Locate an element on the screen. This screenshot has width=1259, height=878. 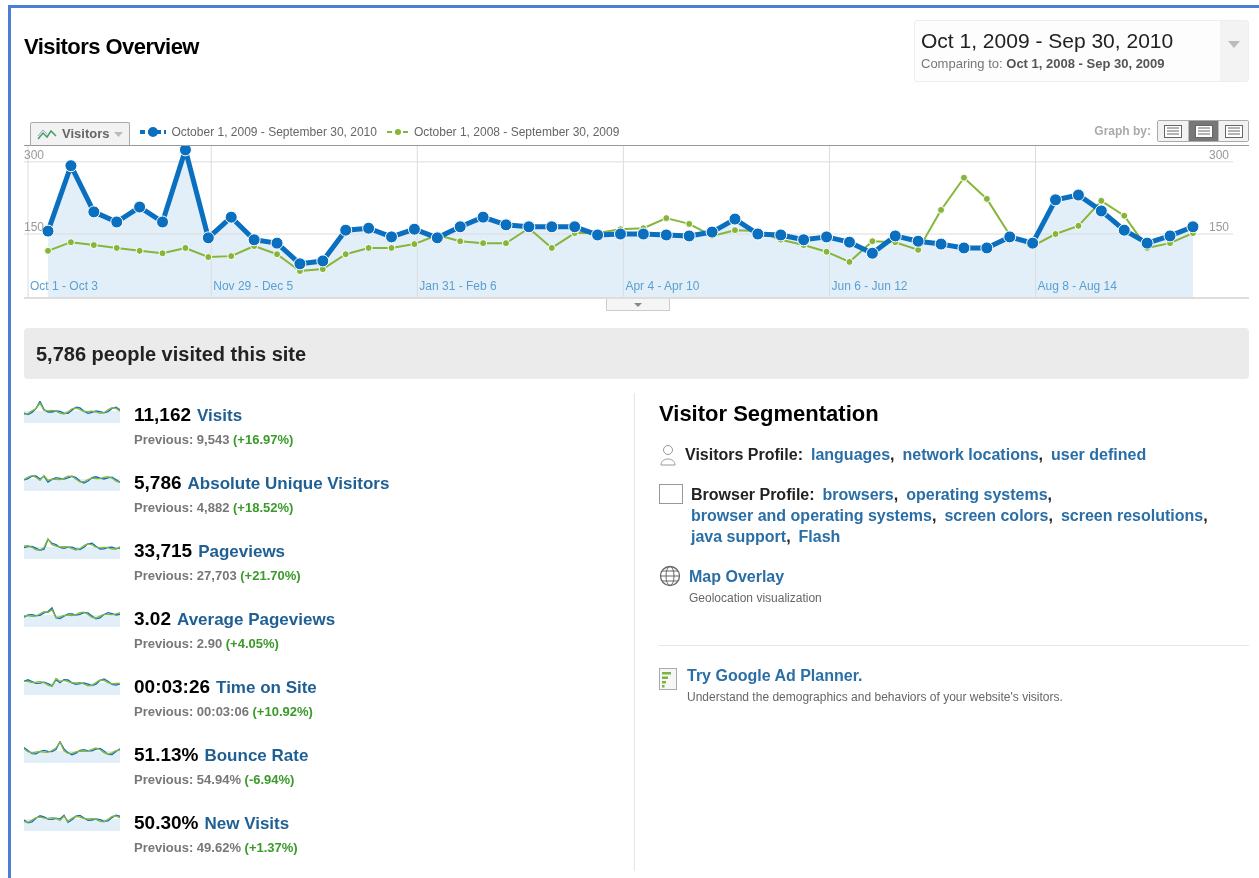
comparing-range: Oct 1, 2008 - Sep 30, 2009 is located at coordinates (1085, 64).